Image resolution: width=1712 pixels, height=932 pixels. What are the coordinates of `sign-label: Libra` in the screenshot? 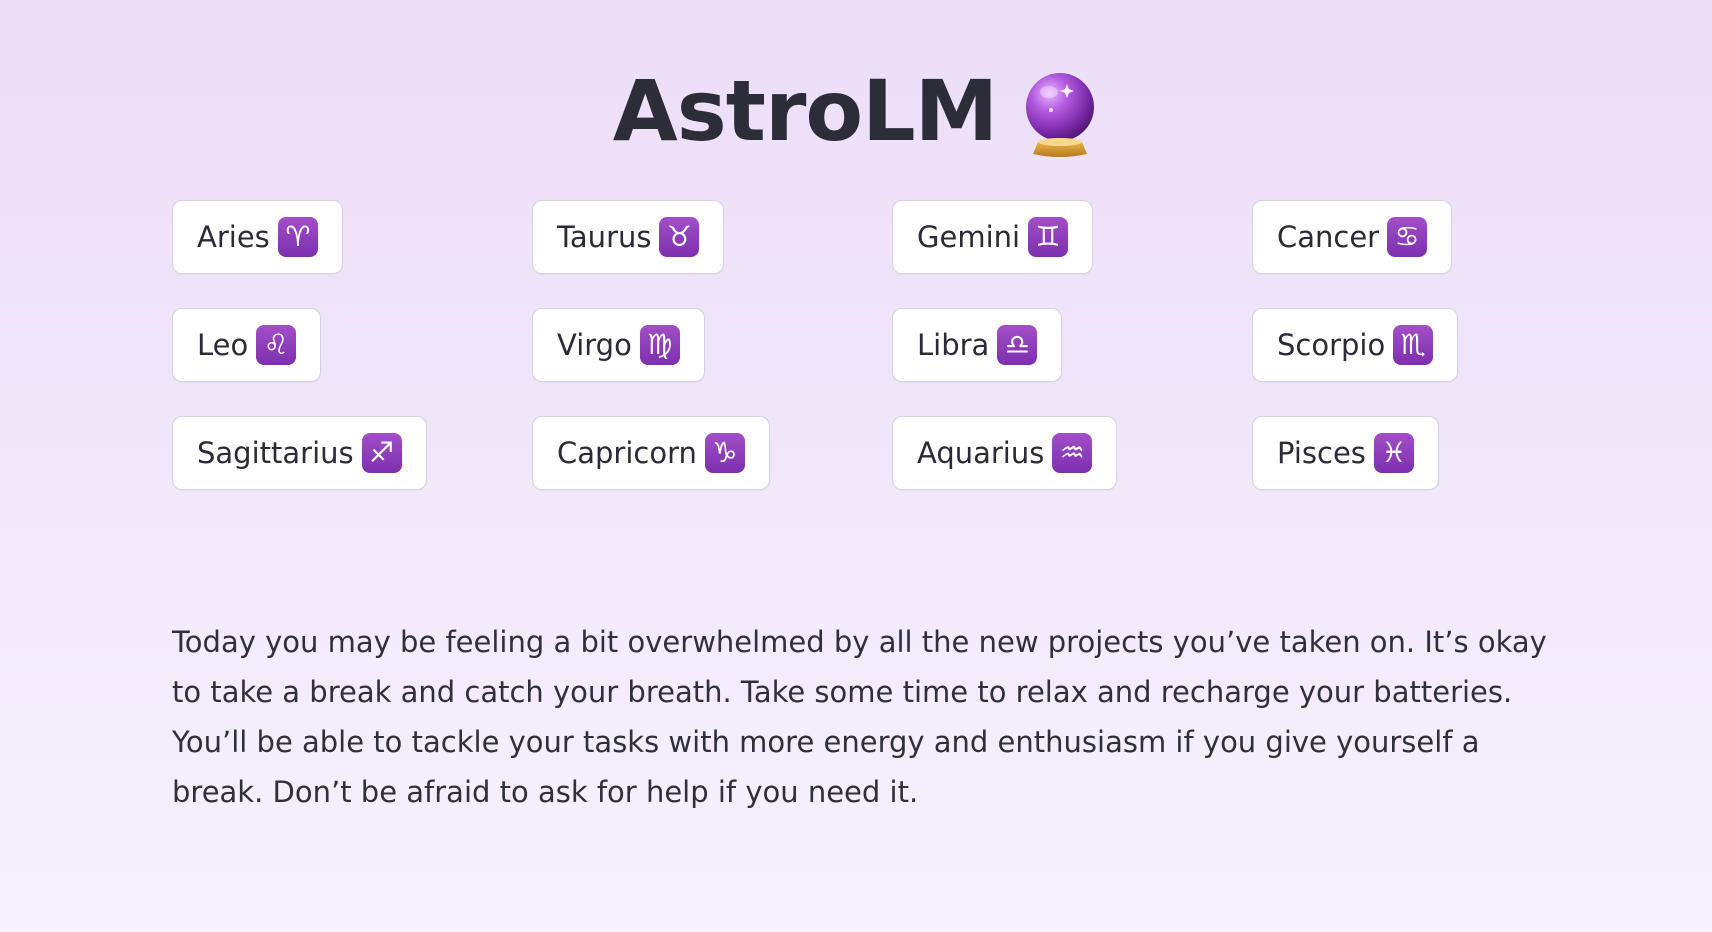 It's located at (953, 345).